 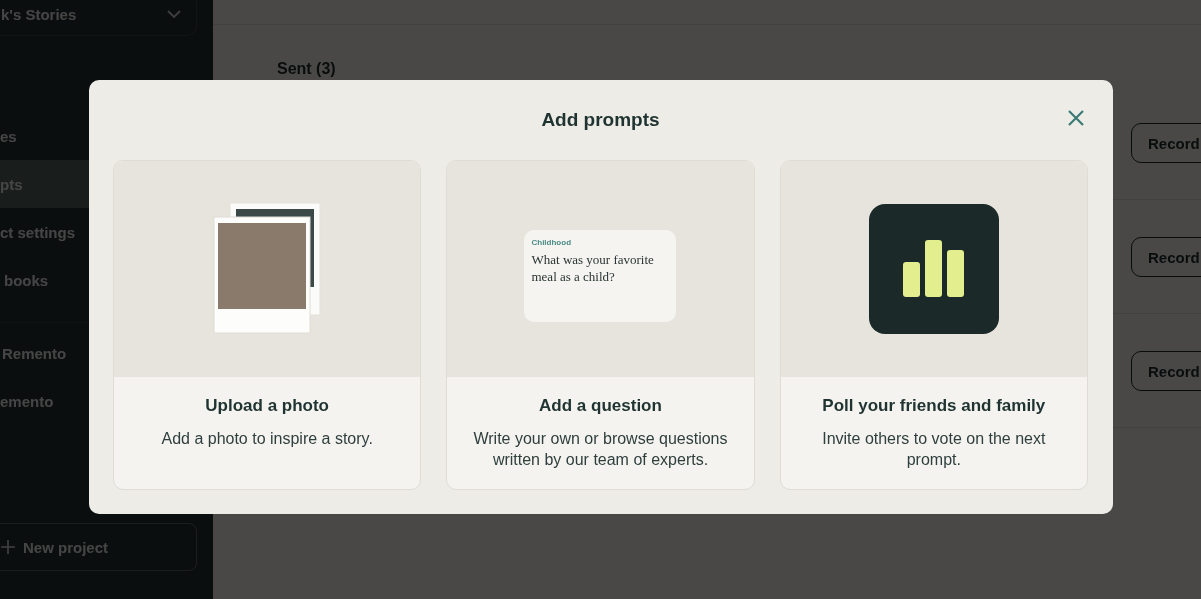 I want to click on option-card: Upload a photo Add a photo to inspire a story., so click(x=267, y=325).